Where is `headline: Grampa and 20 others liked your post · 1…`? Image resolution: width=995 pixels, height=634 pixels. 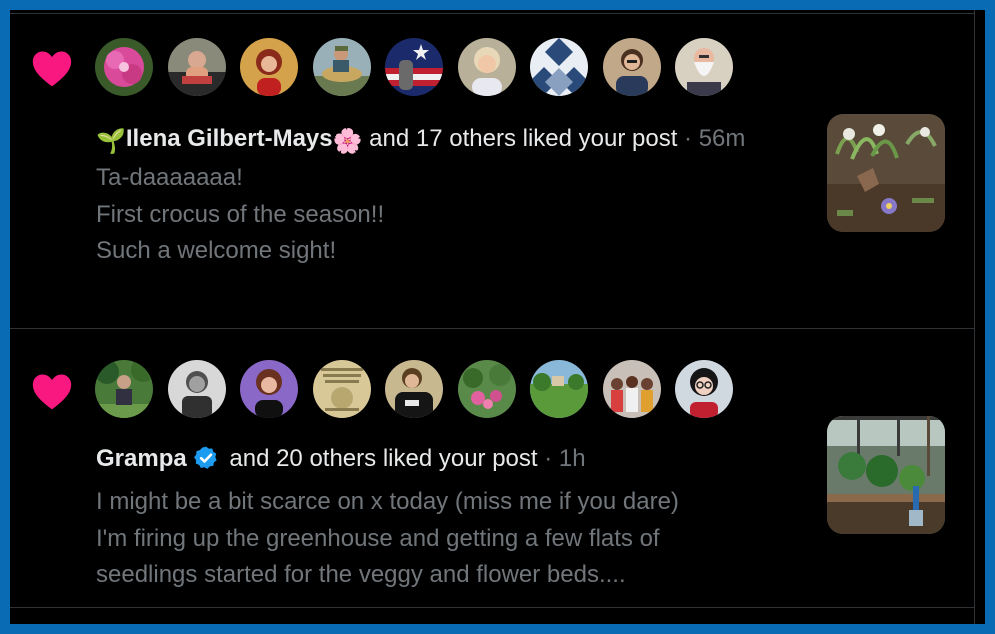 headline: Grampa and 20 others liked your post · 1… is located at coordinates (446, 458).